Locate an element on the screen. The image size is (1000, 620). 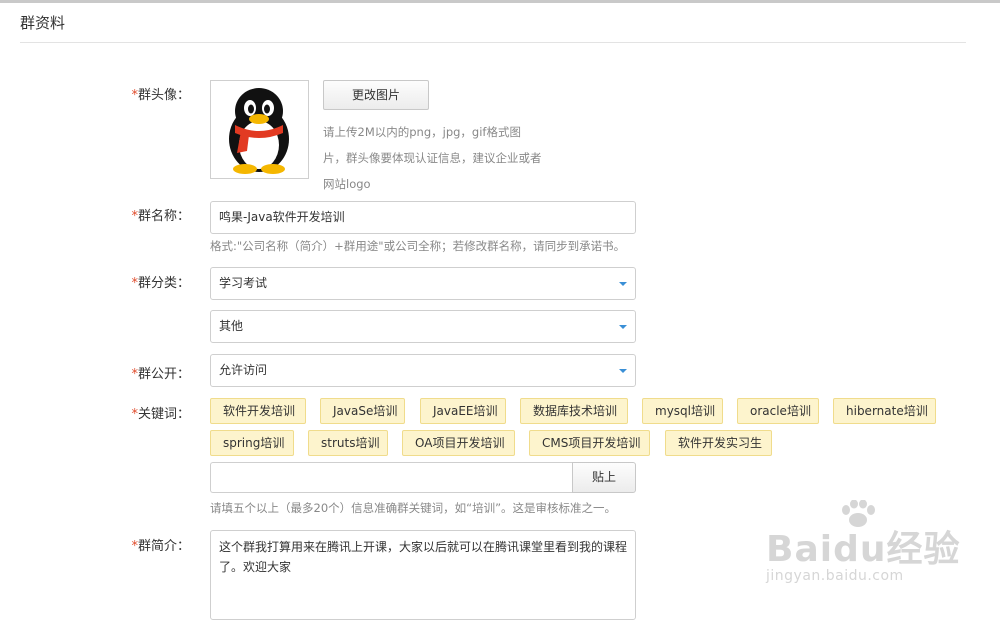
top-border is located at coordinates (500, 1).